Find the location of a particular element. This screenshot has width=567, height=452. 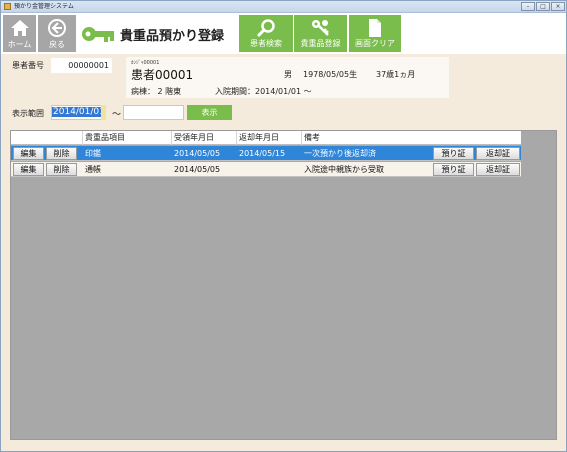

header-actions is located at coordinates (47, 138).